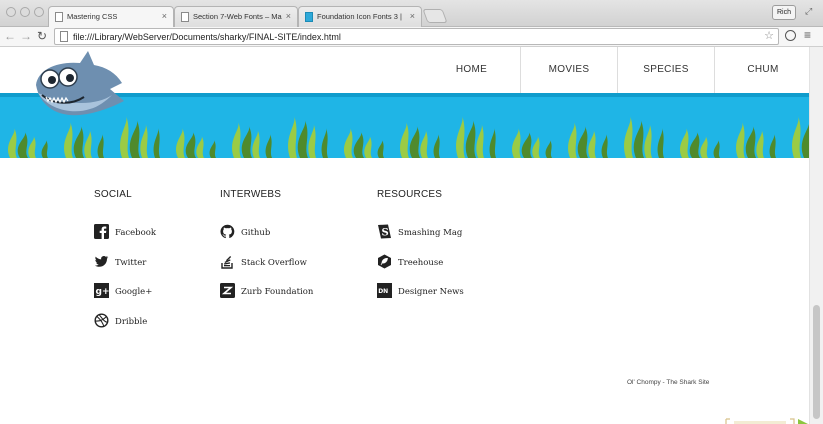 The width and height of the screenshot is (823, 424). I want to click on footer-link-github: Github, so click(250, 239).